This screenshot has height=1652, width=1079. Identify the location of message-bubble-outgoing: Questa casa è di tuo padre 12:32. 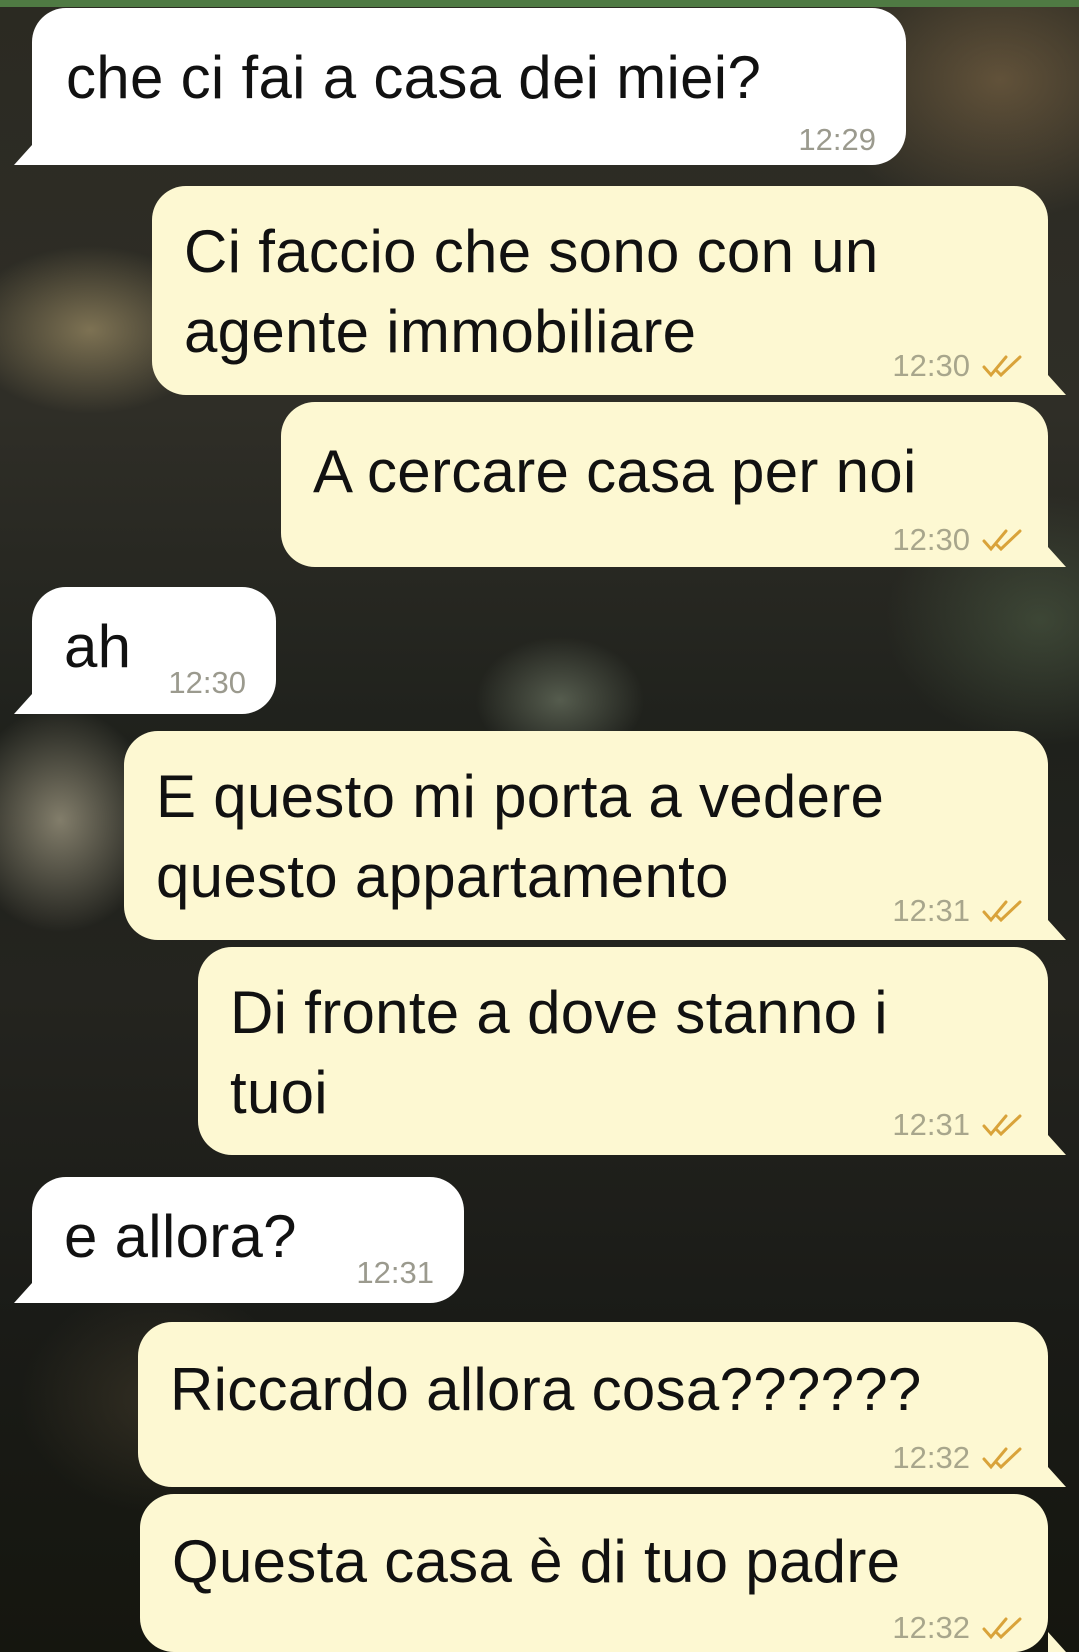
(603, 1573).